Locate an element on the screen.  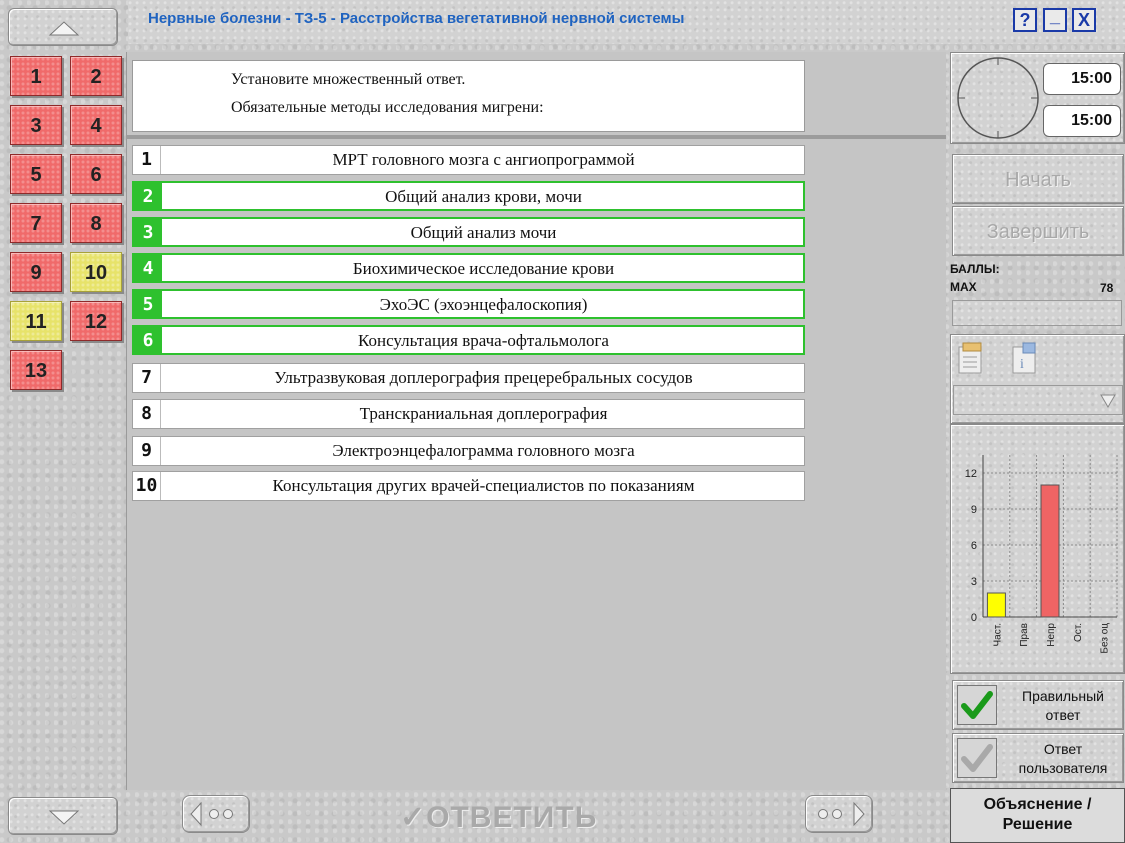
option-number: 1 is located at coordinates (147, 160).